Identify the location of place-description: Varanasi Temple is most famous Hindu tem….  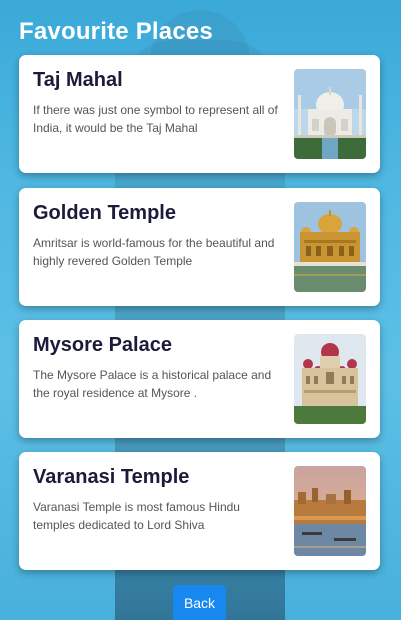
(136, 516).